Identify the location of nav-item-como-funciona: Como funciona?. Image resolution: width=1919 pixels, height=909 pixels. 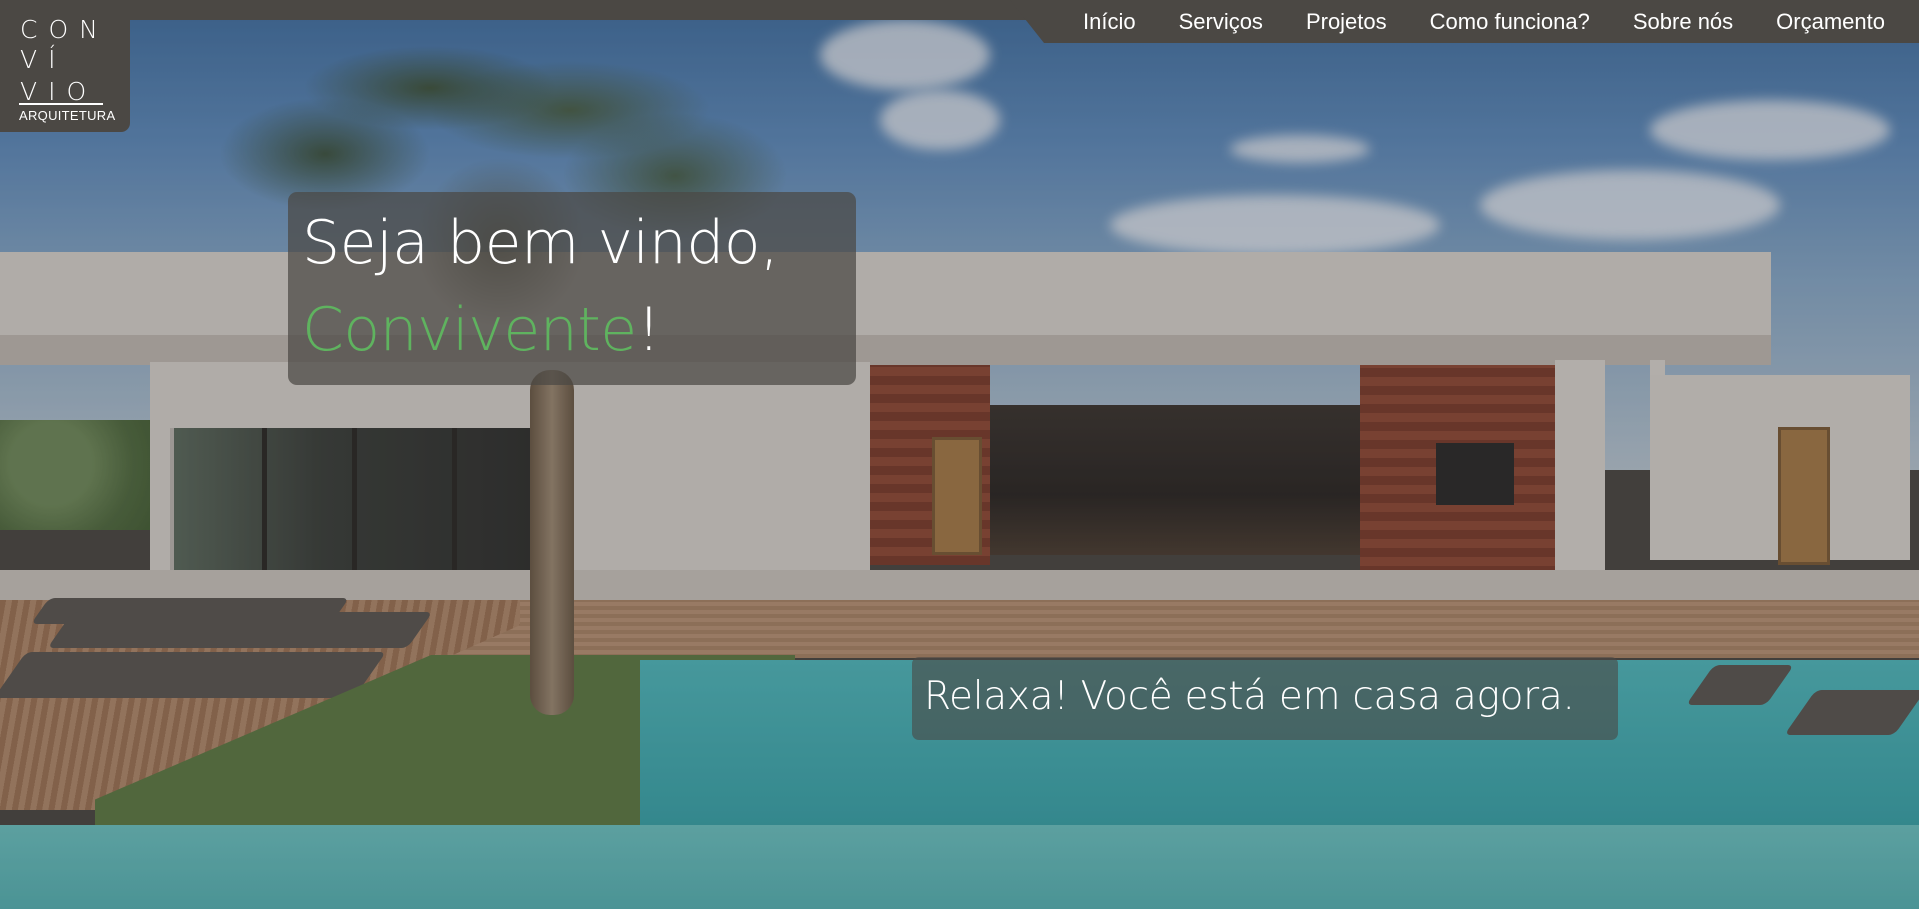
(1510, 22).